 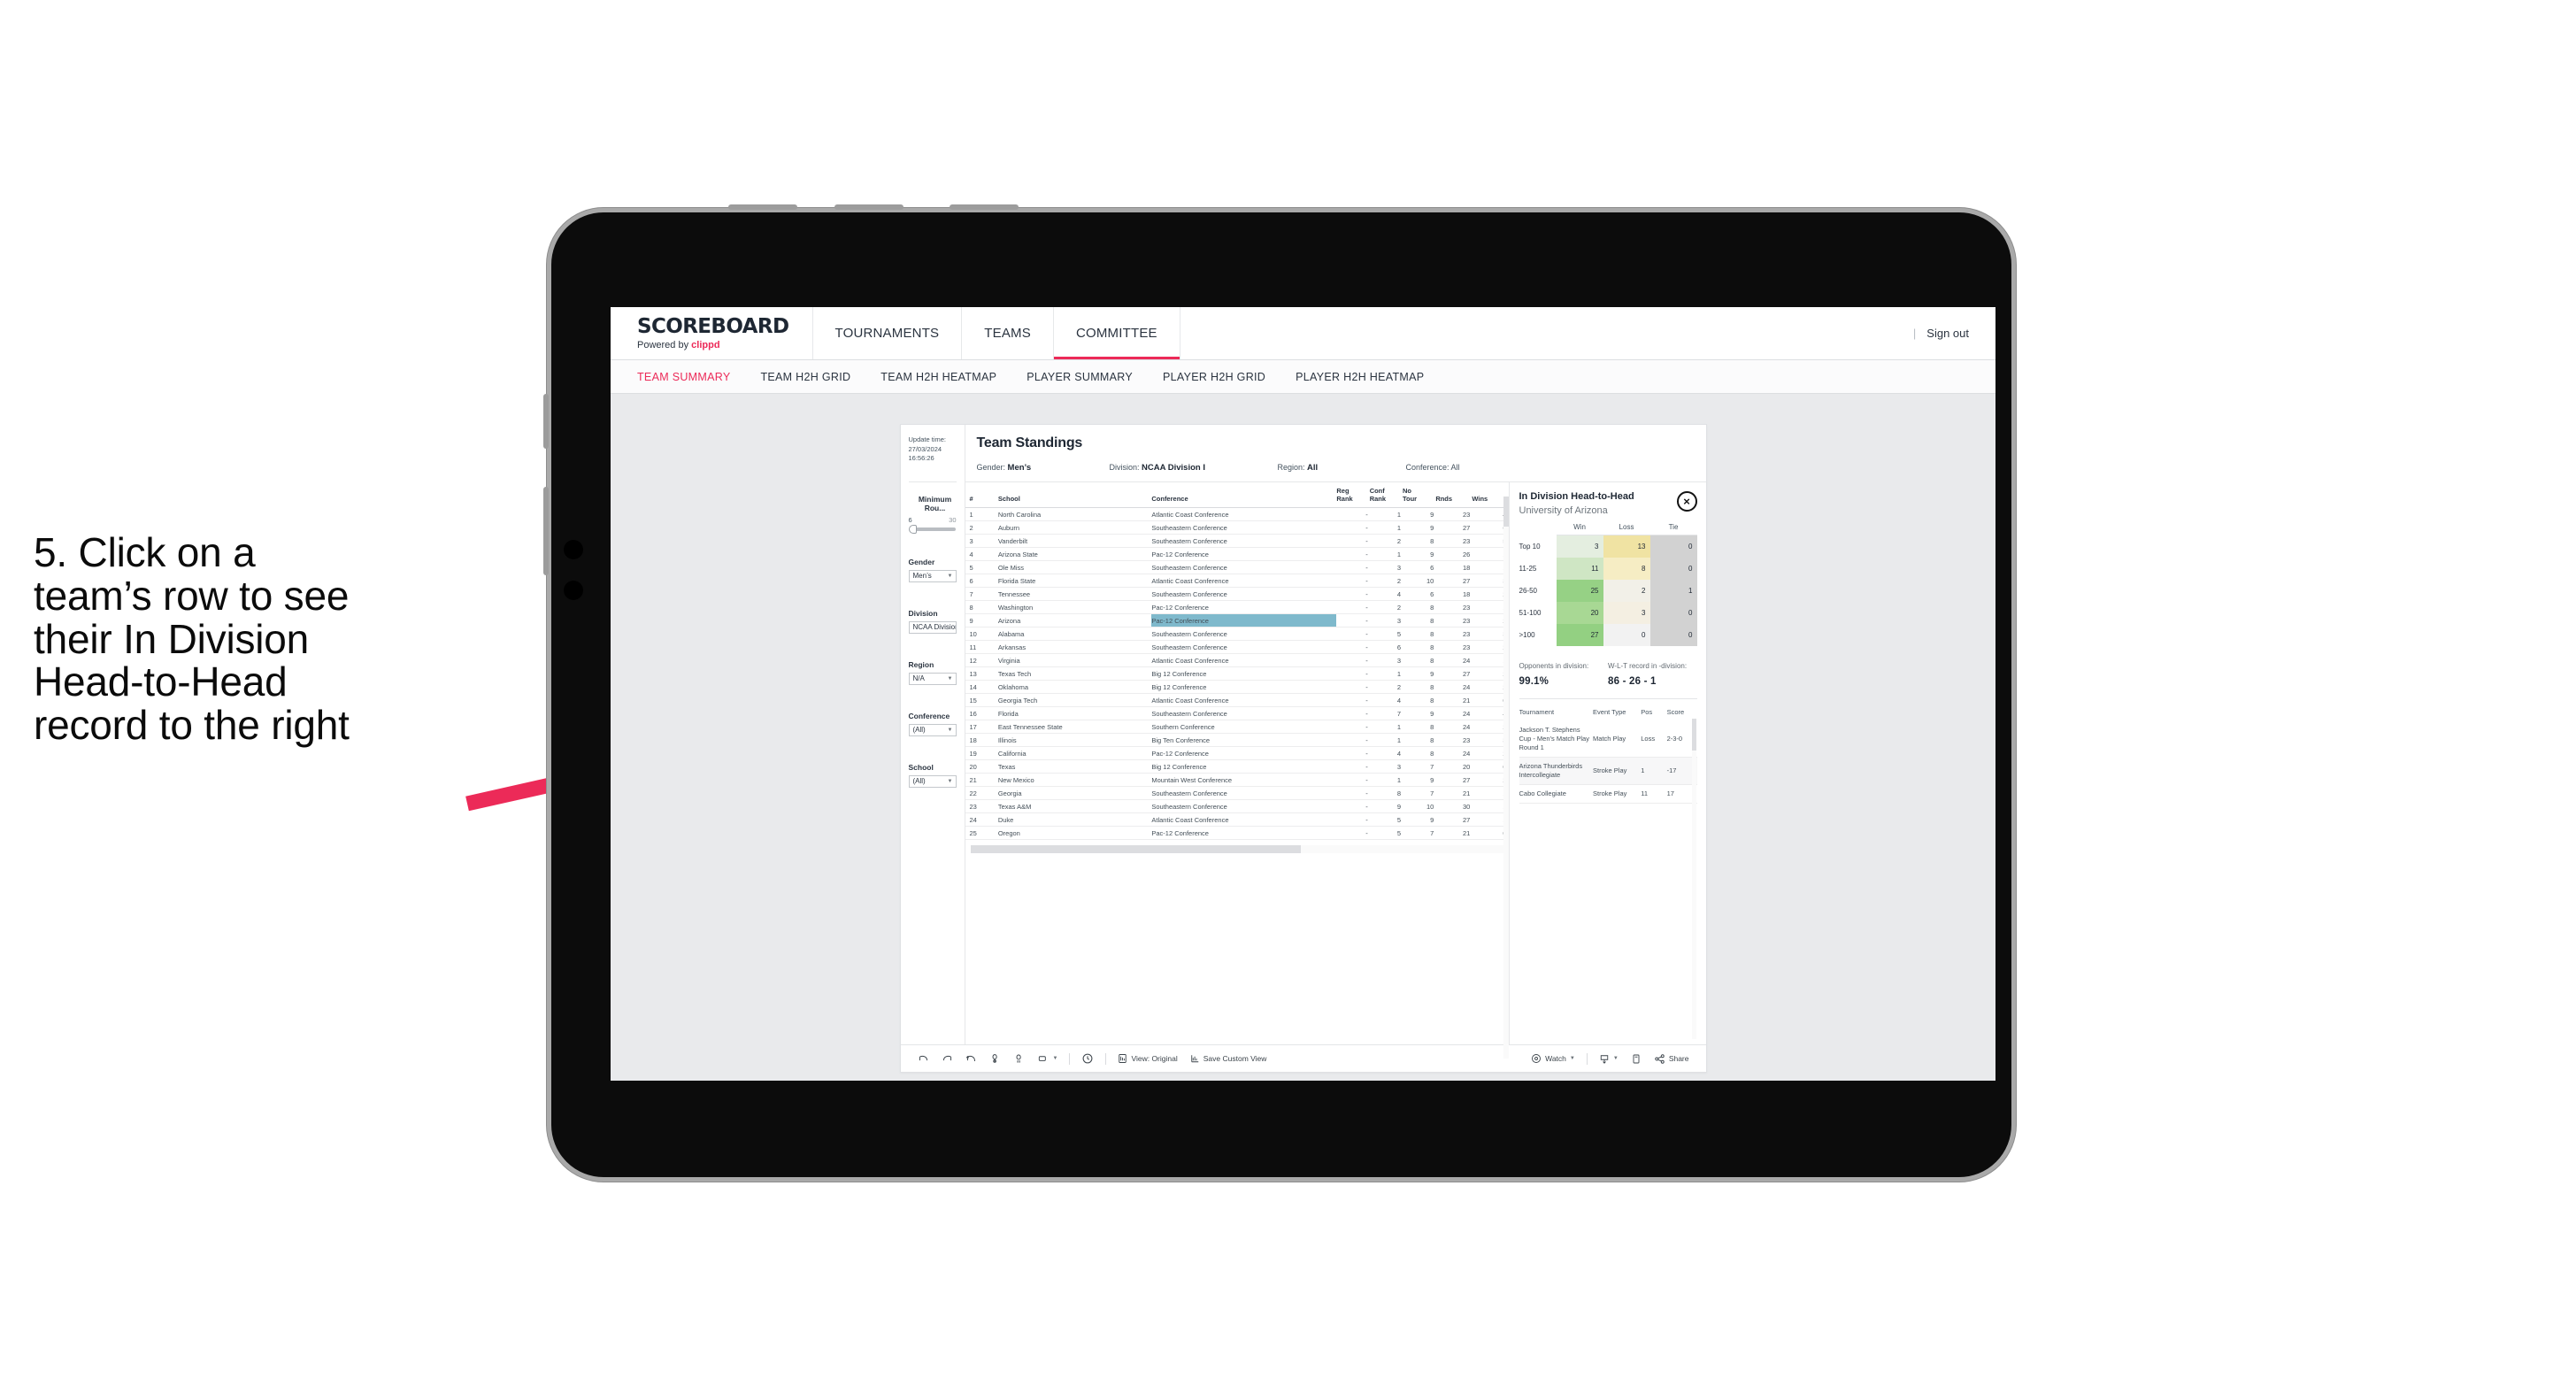 What do you see at coordinates (1553, 1058) in the screenshot?
I see `watch-button: Watch ▼` at bounding box center [1553, 1058].